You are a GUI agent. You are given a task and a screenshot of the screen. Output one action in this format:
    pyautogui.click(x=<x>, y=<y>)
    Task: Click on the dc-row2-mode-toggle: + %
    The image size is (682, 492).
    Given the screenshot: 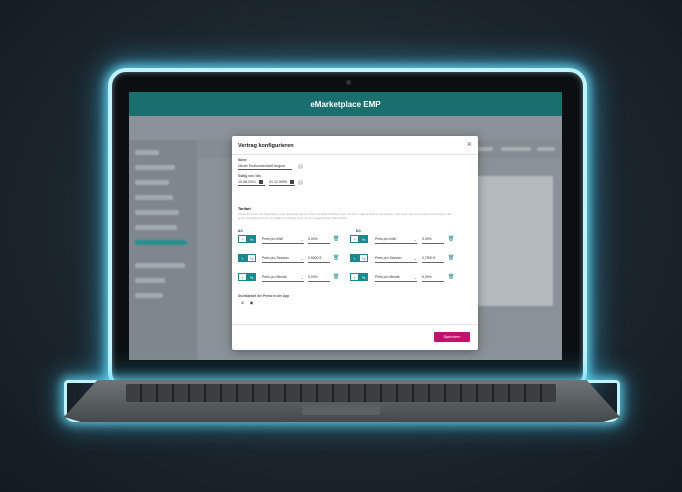 What is the action you would take?
    pyautogui.click(x=359, y=258)
    